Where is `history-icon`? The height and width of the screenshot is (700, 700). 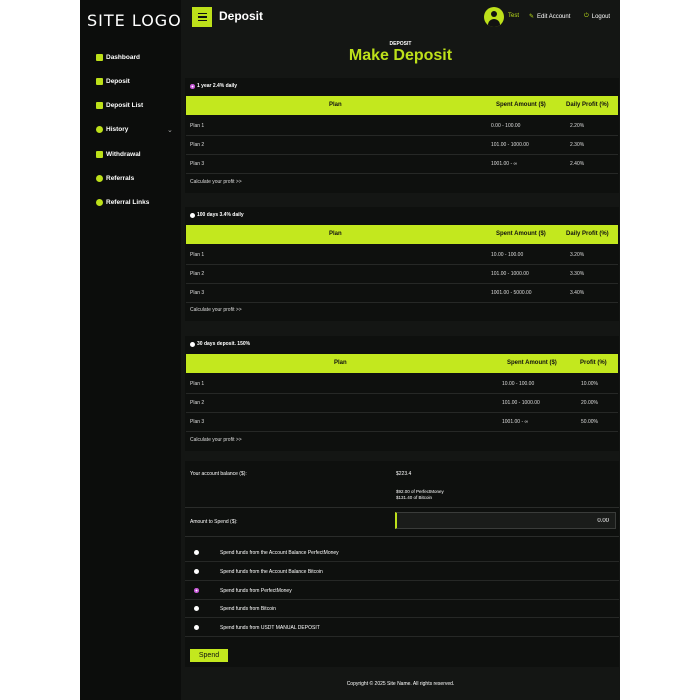
history-icon is located at coordinates (99, 129).